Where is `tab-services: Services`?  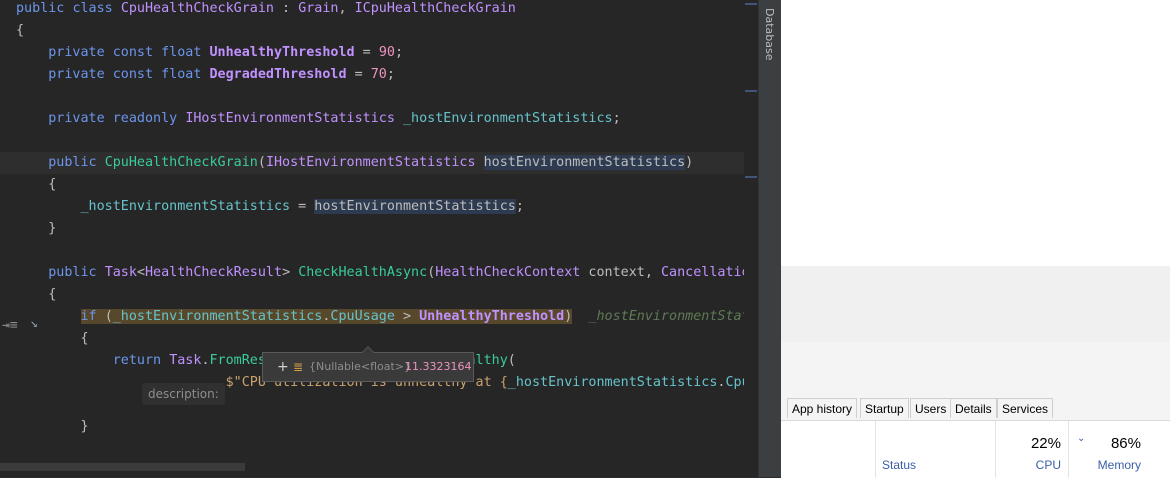 tab-services: Services is located at coordinates (1025, 408).